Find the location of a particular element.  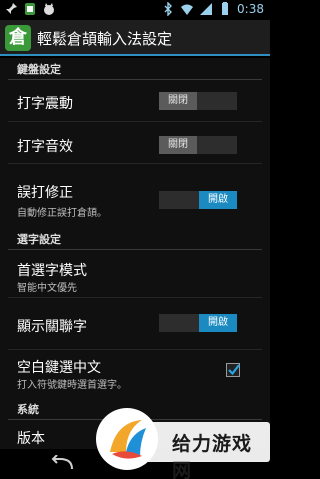

cat-icon is located at coordinates (49, 9).